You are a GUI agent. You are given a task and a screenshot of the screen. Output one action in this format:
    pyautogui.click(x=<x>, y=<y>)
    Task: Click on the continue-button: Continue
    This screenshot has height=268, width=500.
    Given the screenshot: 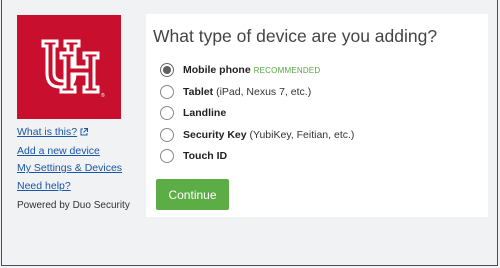 What is the action you would take?
    pyautogui.click(x=192, y=194)
    